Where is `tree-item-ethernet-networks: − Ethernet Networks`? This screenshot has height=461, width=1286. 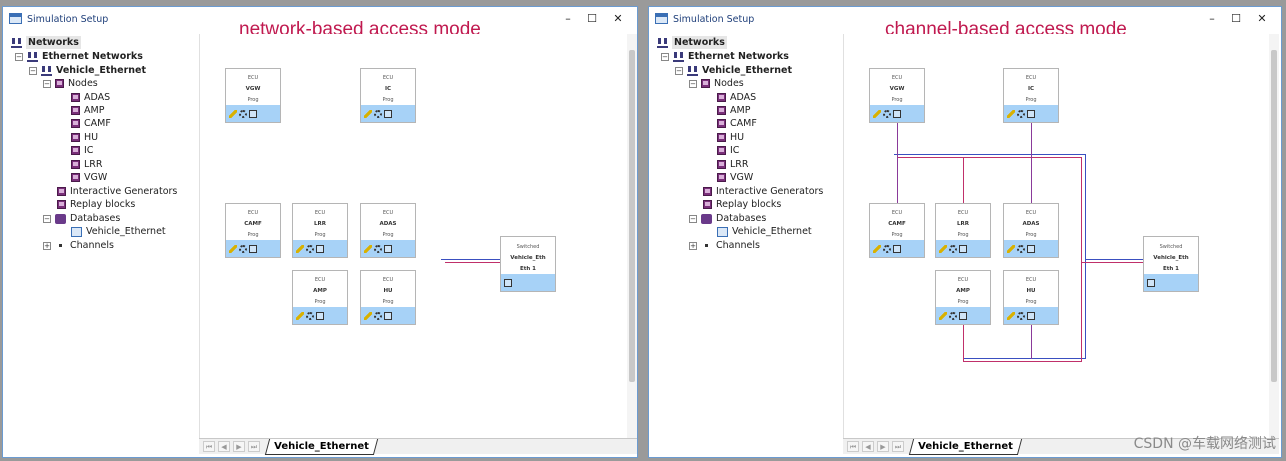
tree-item-ethernet-networks: − Ethernet Networks is located at coordinates (725, 56).